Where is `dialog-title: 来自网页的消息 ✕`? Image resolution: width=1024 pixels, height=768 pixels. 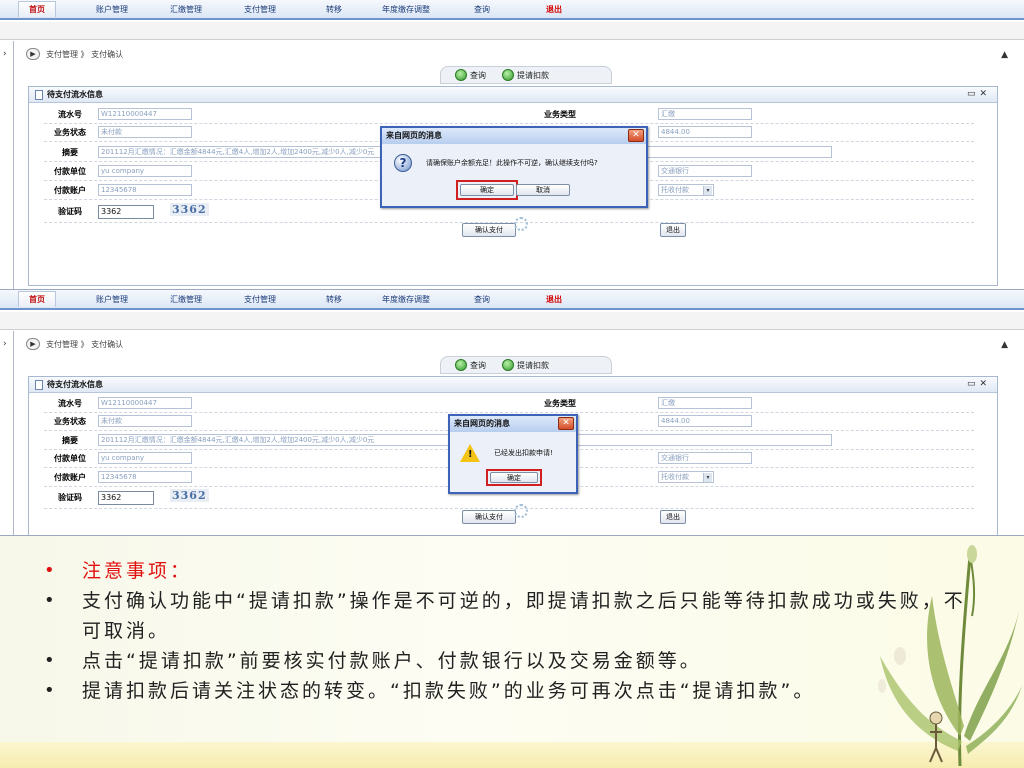 dialog-title: 来自网页的消息 ✕ is located at coordinates (514, 136).